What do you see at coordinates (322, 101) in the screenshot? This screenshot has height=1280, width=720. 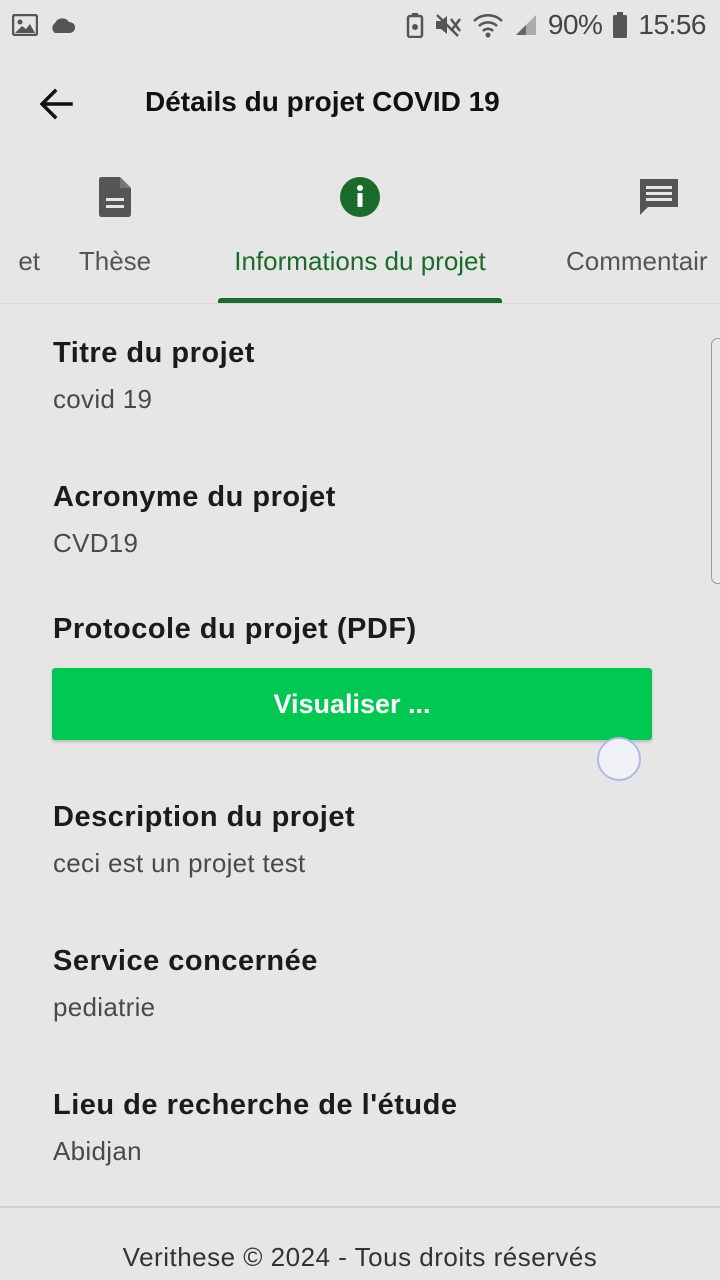 I see `page-title: Détails du projet COVID 19` at bounding box center [322, 101].